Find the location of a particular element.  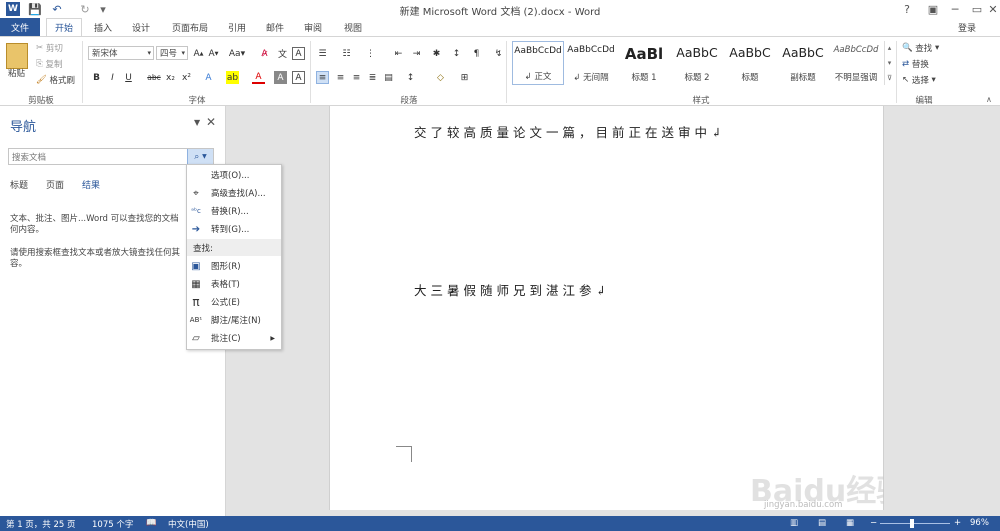

align-center-icon: ≡ is located at coordinates (340, 77).